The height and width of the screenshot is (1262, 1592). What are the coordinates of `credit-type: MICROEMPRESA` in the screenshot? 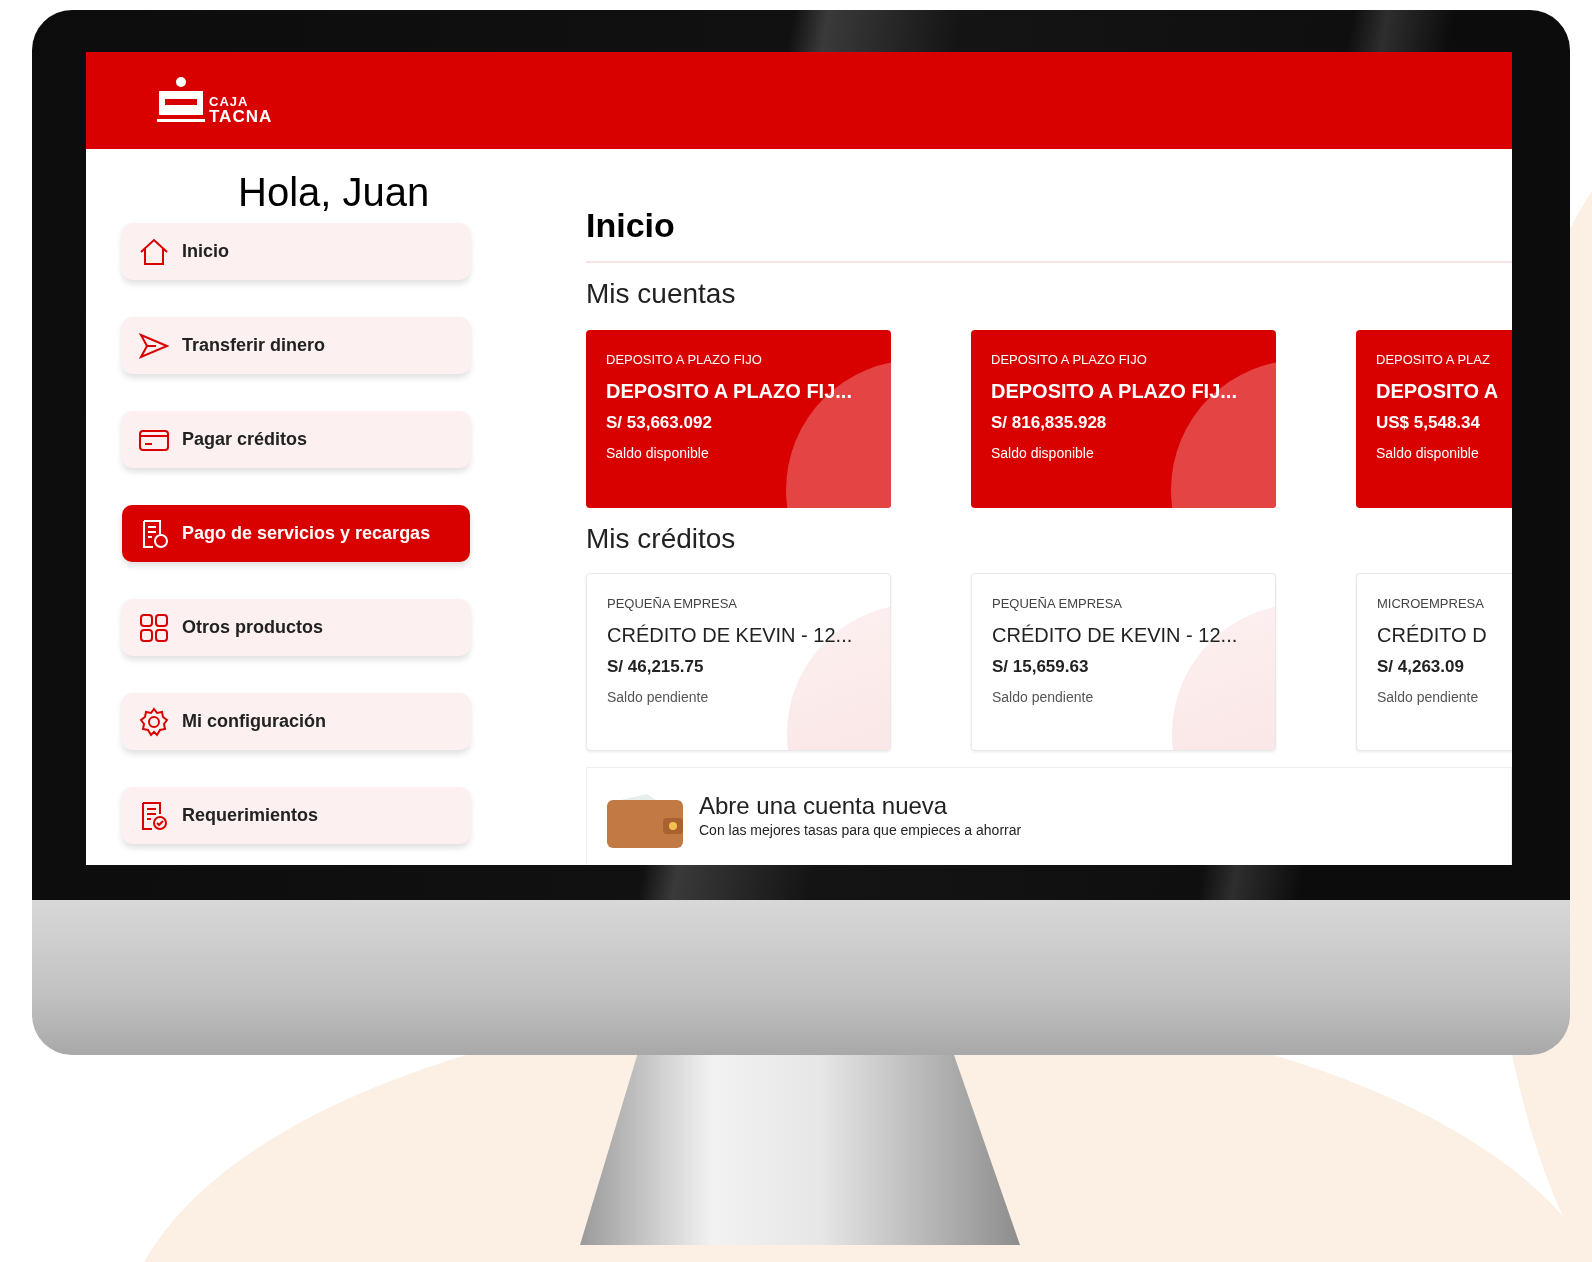 It's located at (1431, 604).